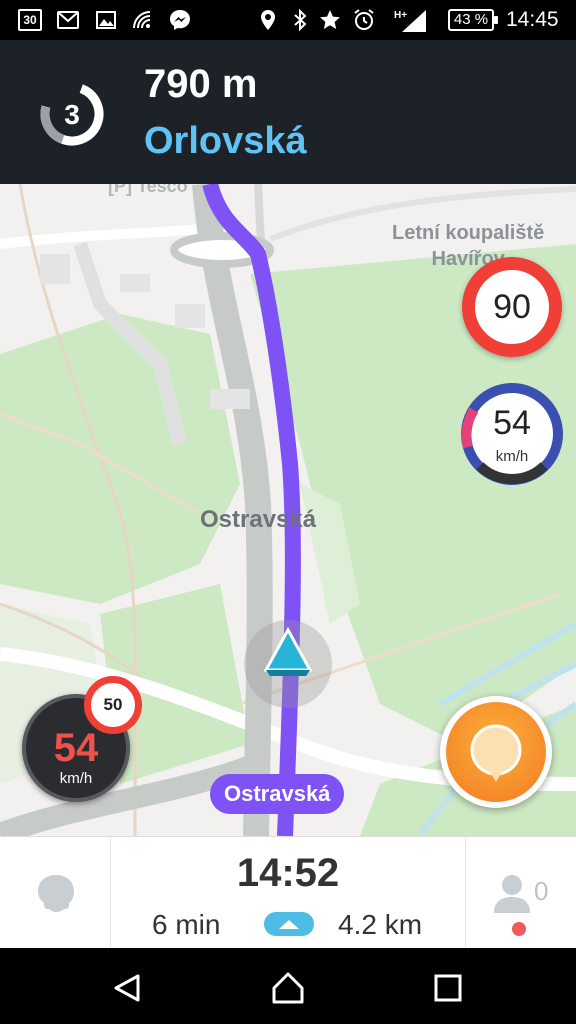 This screenshot has height=1024, width=576. I want to click on car-arrow-icon, so click(288, 664).